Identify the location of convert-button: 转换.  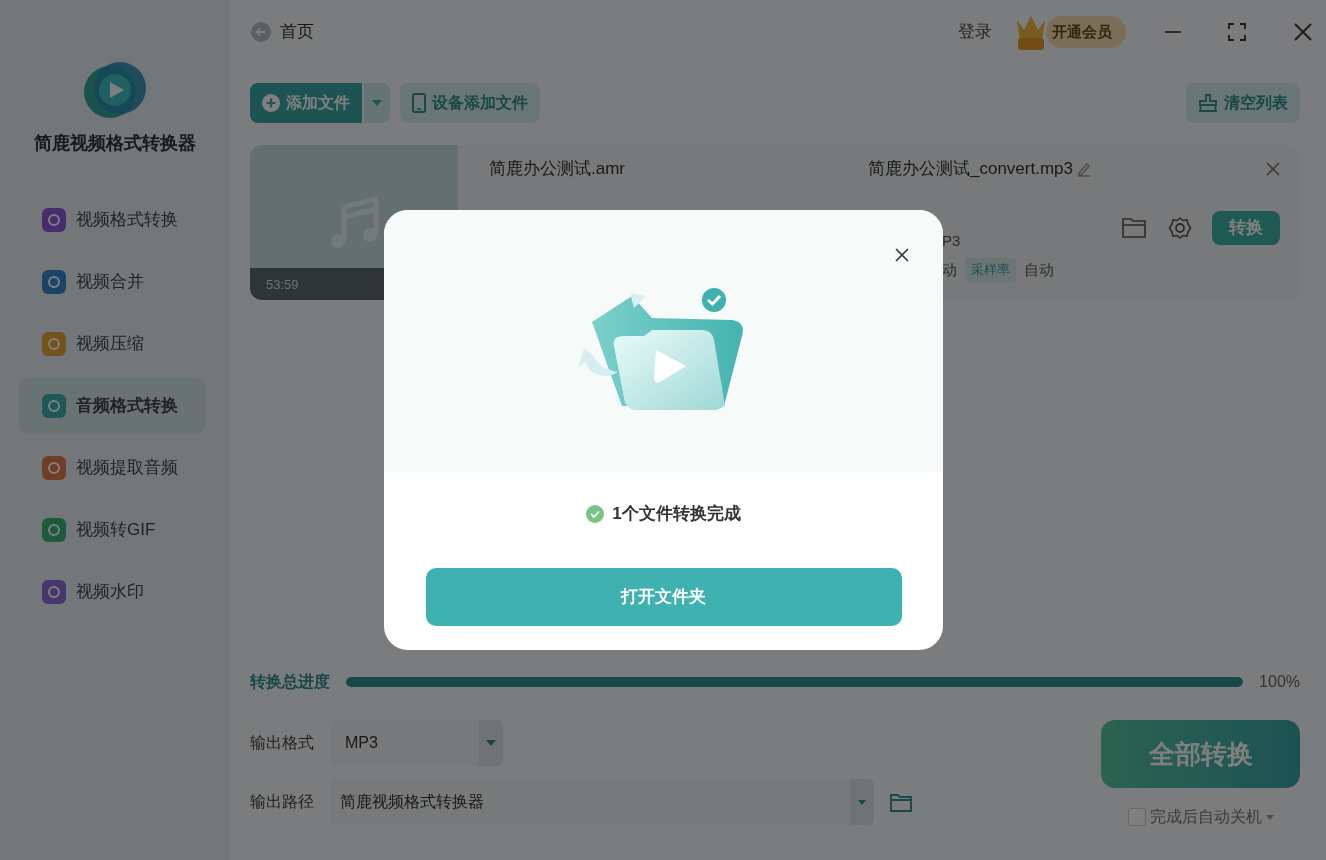
(1246, 227).